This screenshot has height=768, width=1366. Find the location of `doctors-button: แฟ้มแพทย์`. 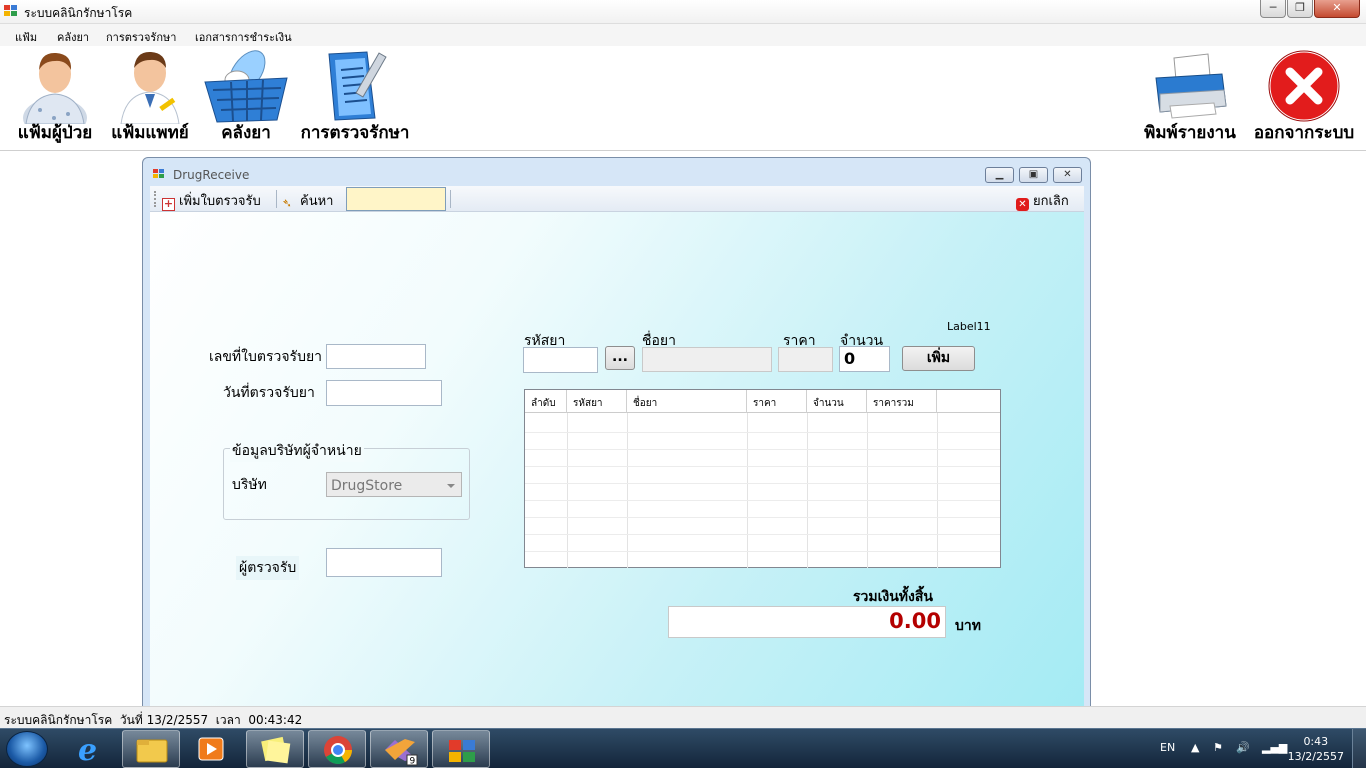

doctors-button: แฟ้มแพทย์ is located at coordinates (150, 98).